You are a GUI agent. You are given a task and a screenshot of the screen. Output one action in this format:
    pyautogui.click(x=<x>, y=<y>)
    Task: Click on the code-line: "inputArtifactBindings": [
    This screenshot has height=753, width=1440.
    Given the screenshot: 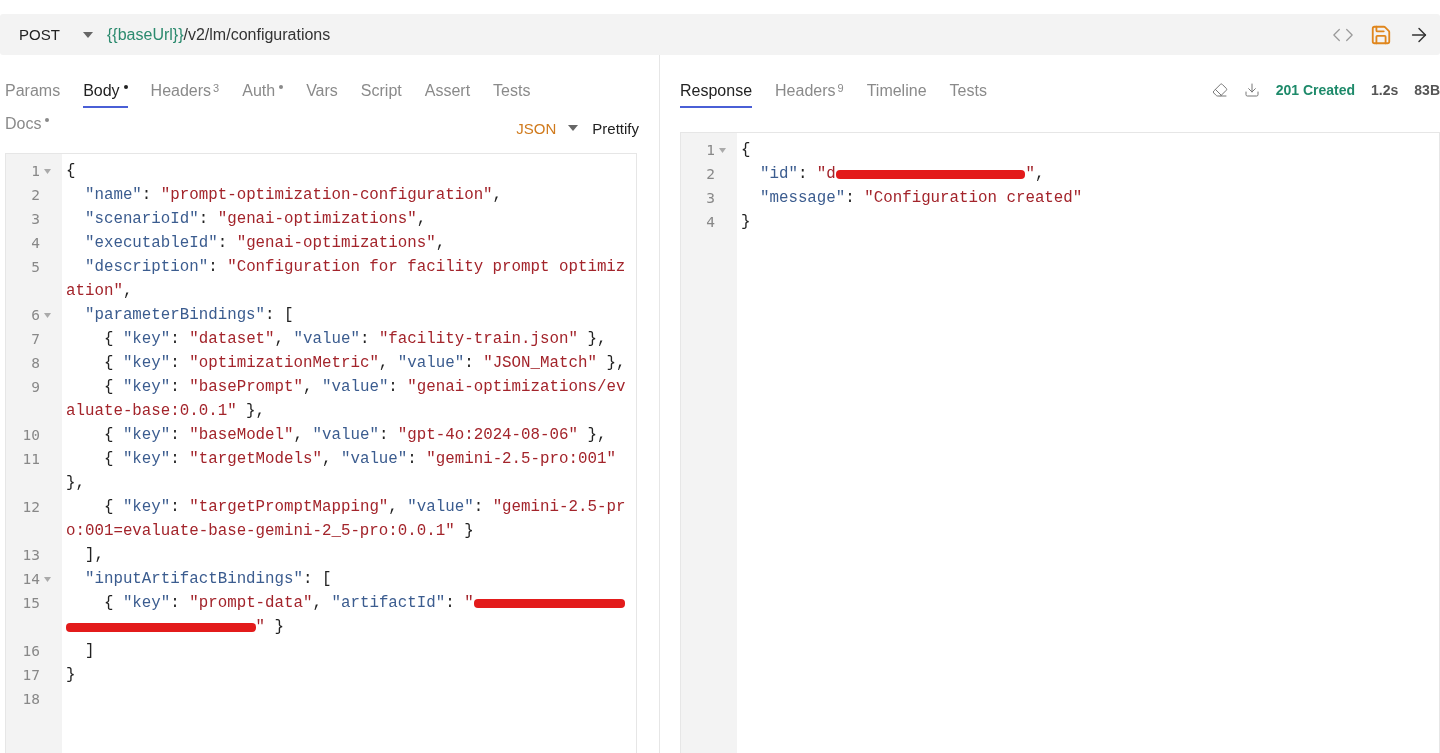 What is the action you would take?
    pyautogui.click(x=207, y=579)
    